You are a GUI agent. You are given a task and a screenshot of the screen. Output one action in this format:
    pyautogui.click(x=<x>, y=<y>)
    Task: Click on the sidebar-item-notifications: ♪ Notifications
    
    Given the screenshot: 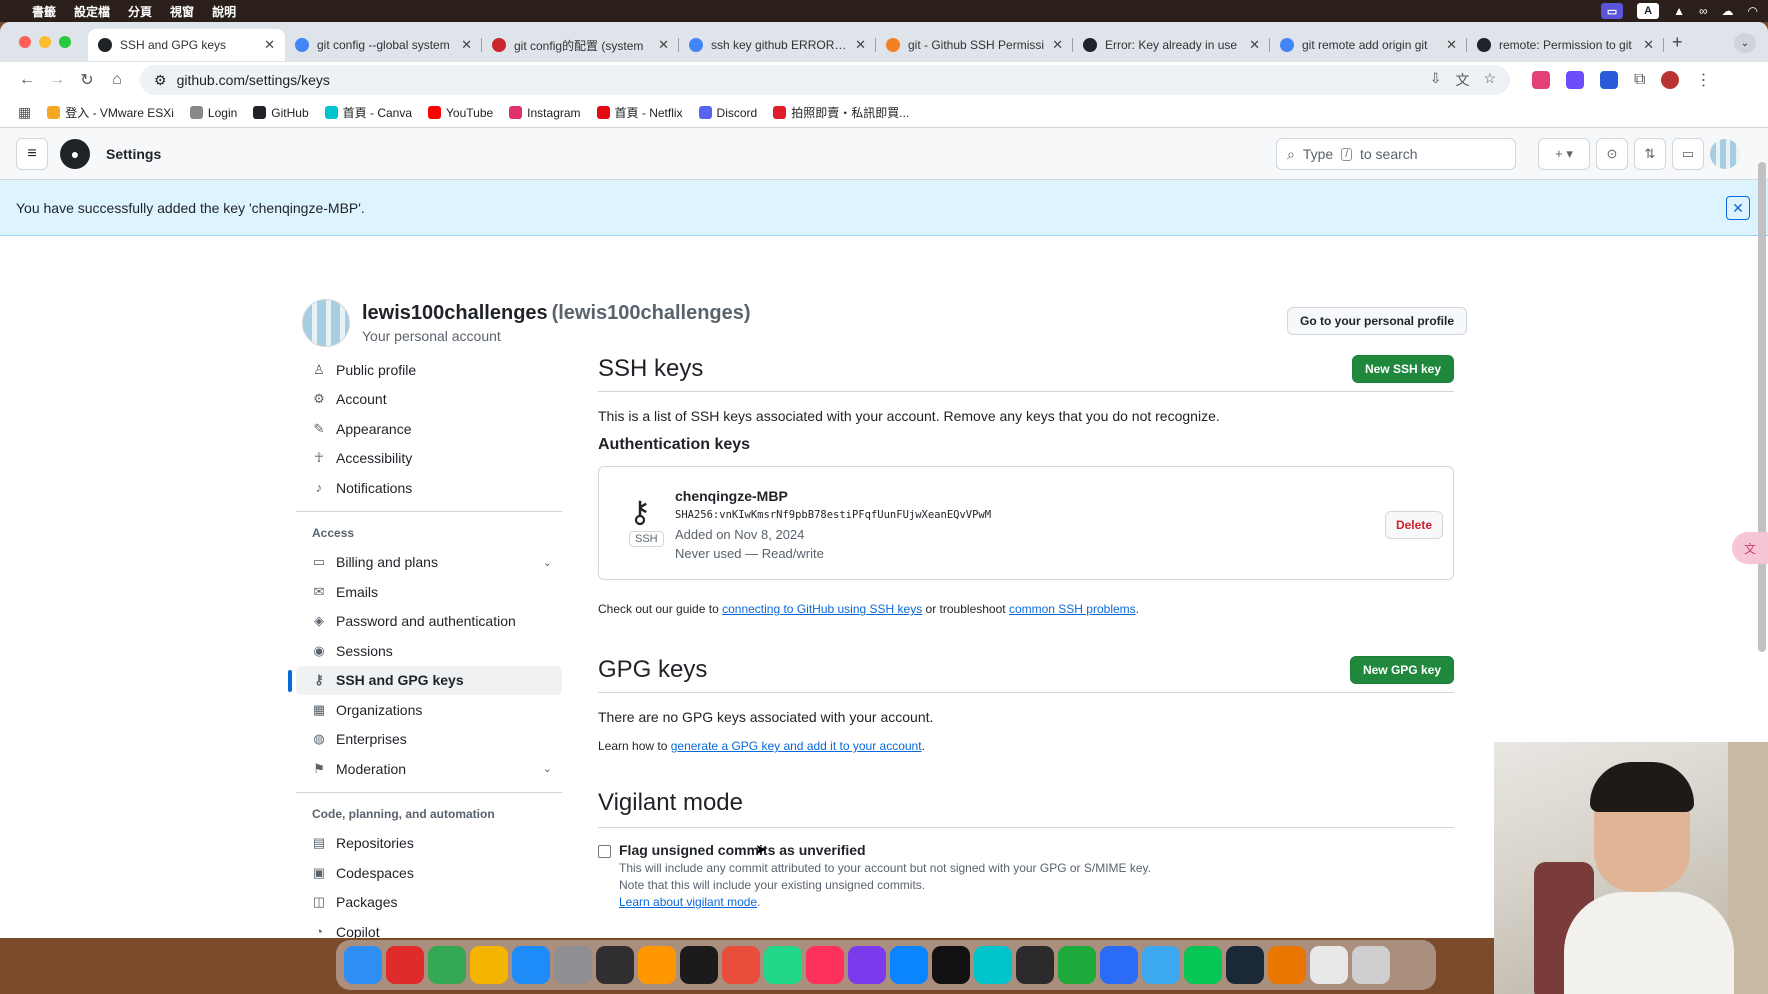 What is the action you would take?
    pyautogui.click(x=429, y=488)
    